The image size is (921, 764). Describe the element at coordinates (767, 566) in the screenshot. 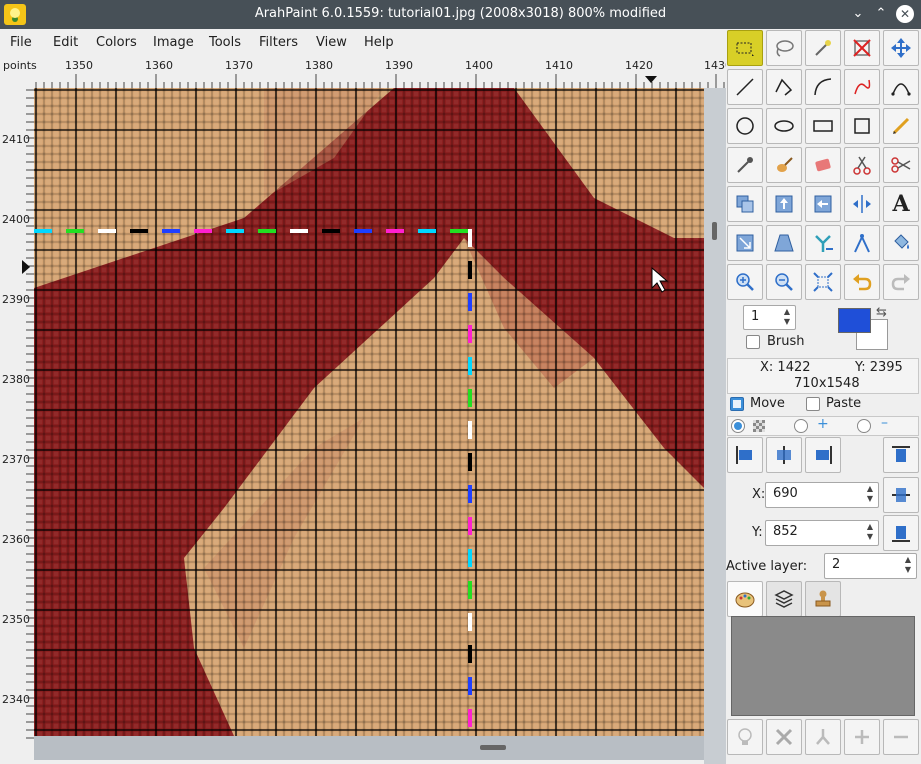

I see `active-layer-label: Active layer:` at that location.